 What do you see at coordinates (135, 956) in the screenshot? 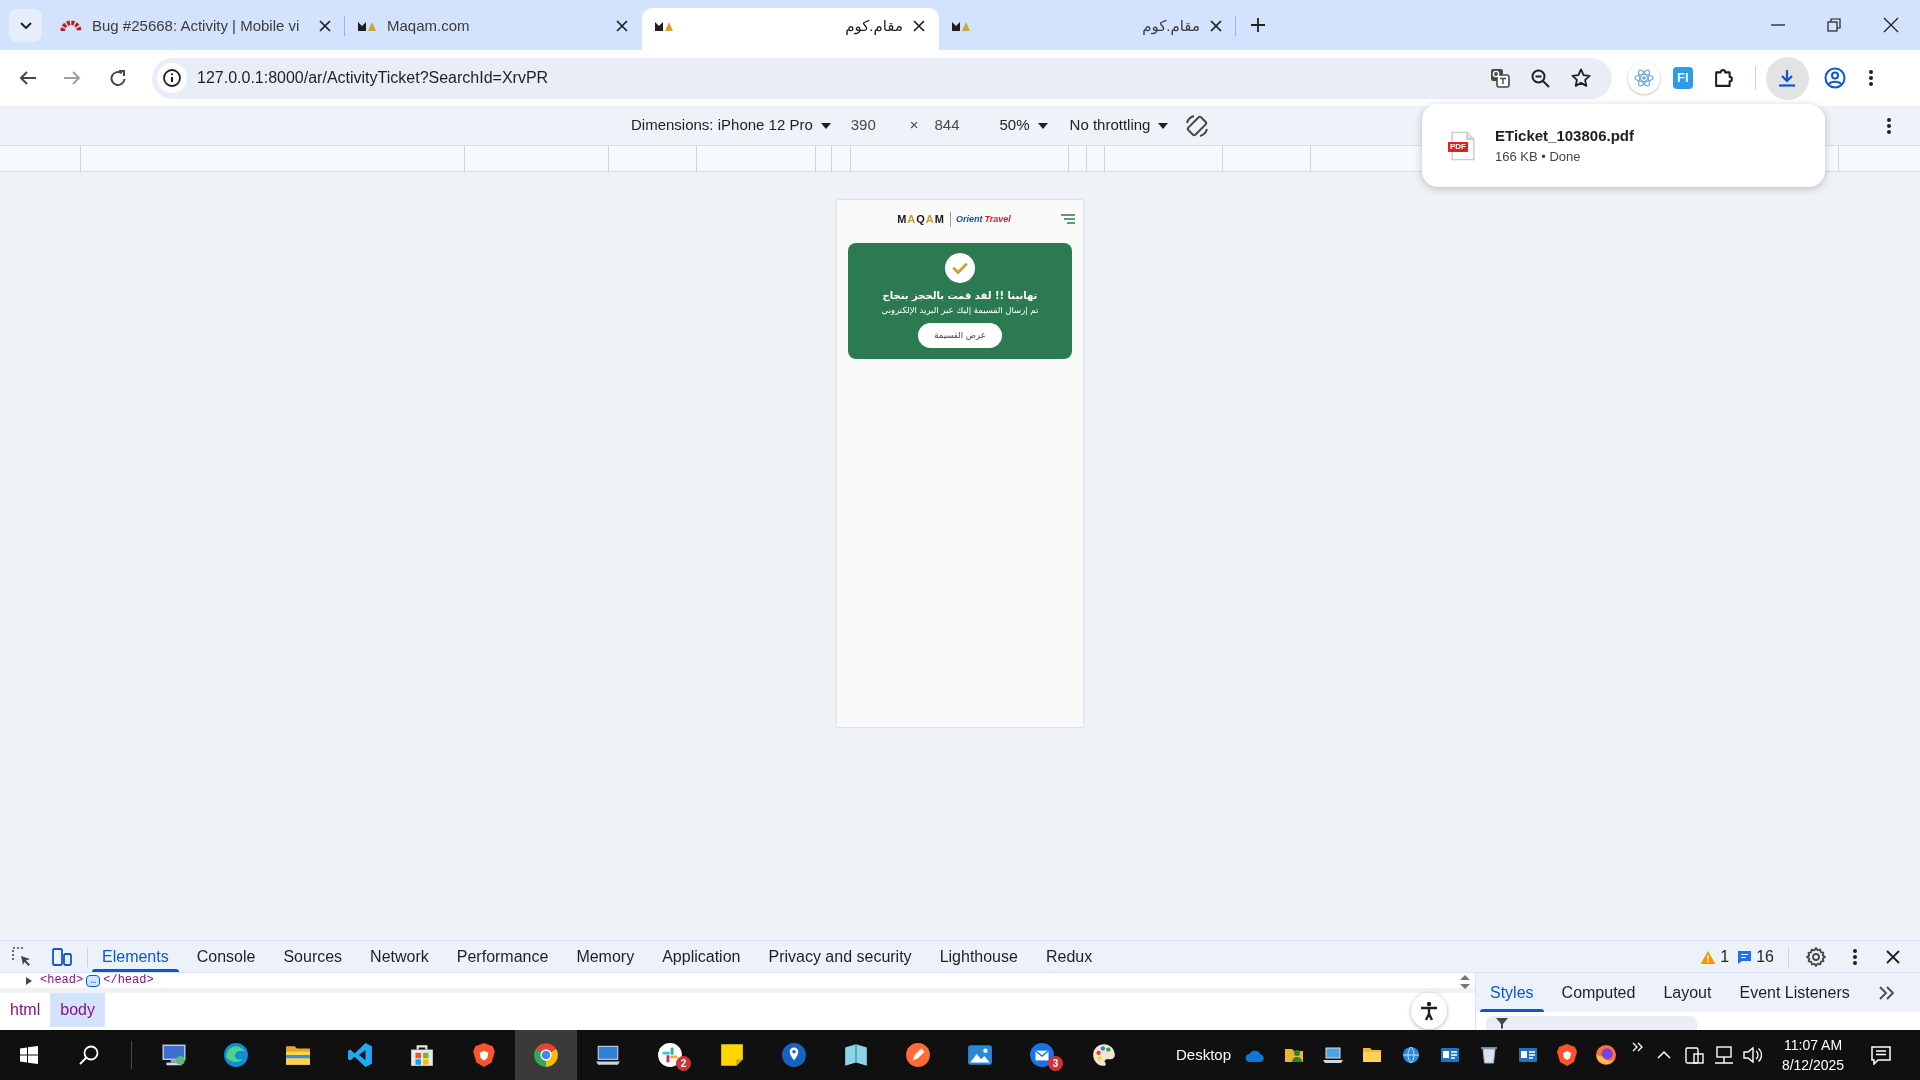
I see `devtools-tab: Elements` at bounding box center [135, 956].